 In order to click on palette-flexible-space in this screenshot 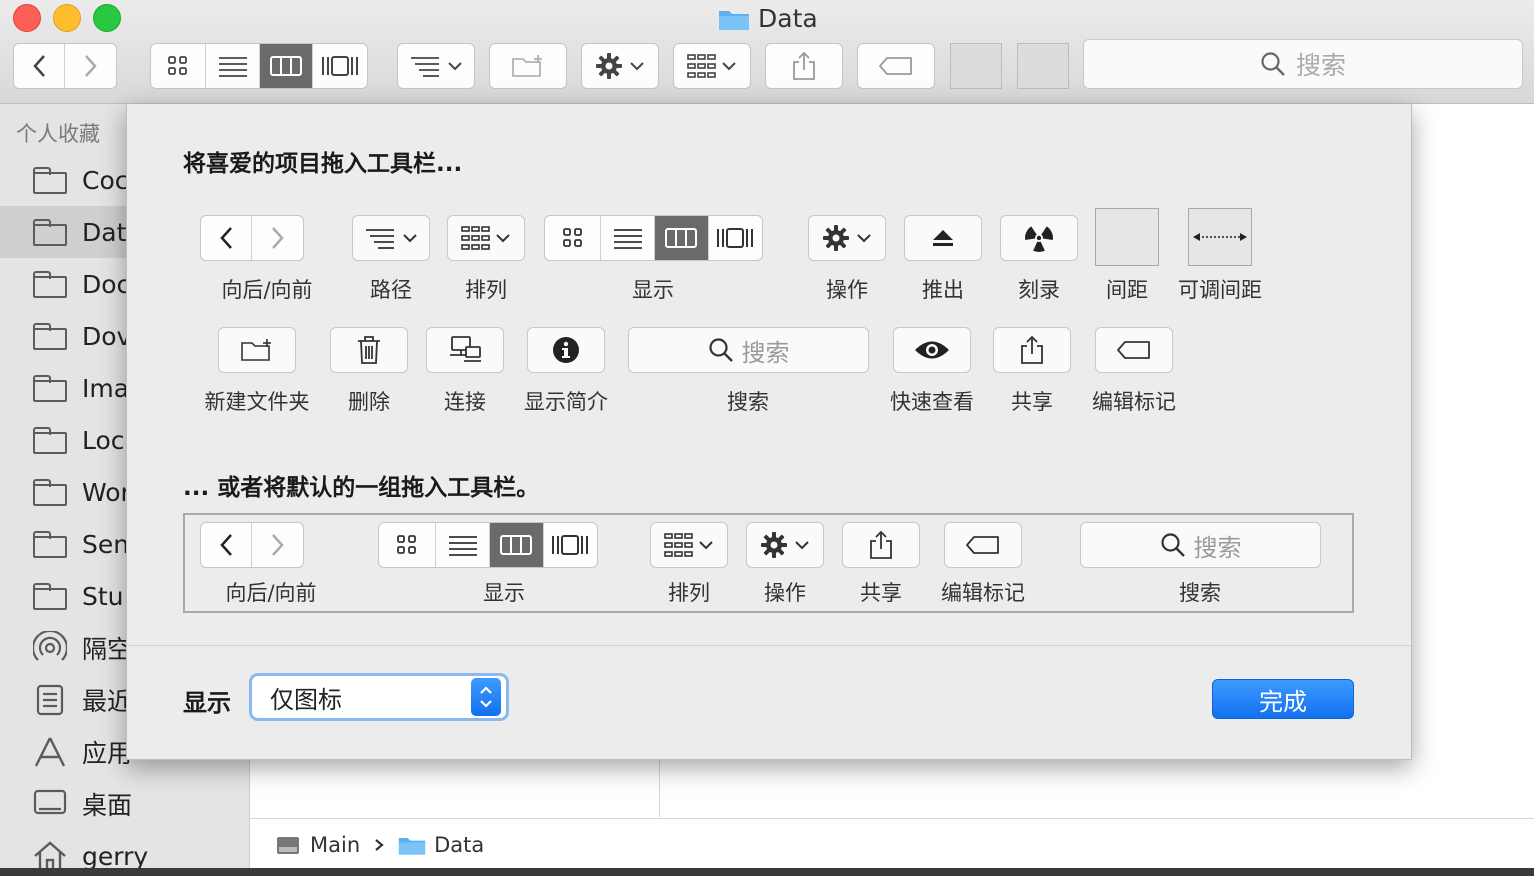, I will do `click(1220, 237)`.